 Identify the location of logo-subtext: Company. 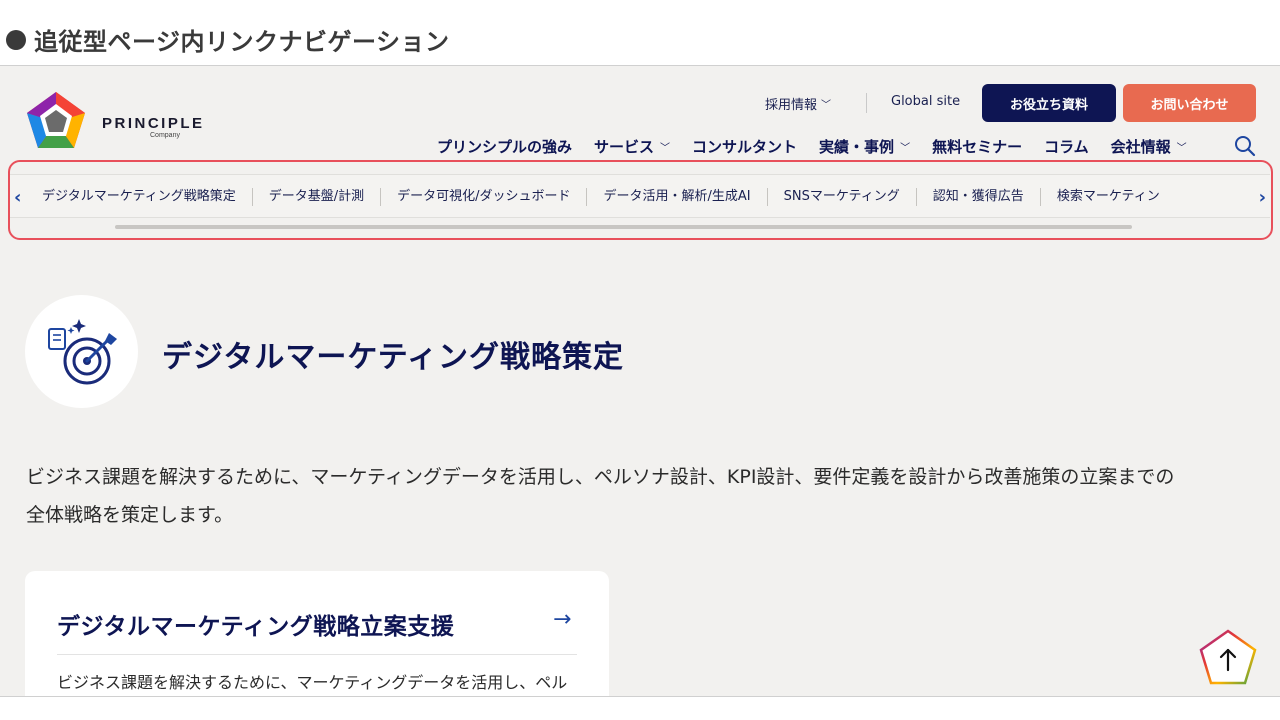
(165, 135).